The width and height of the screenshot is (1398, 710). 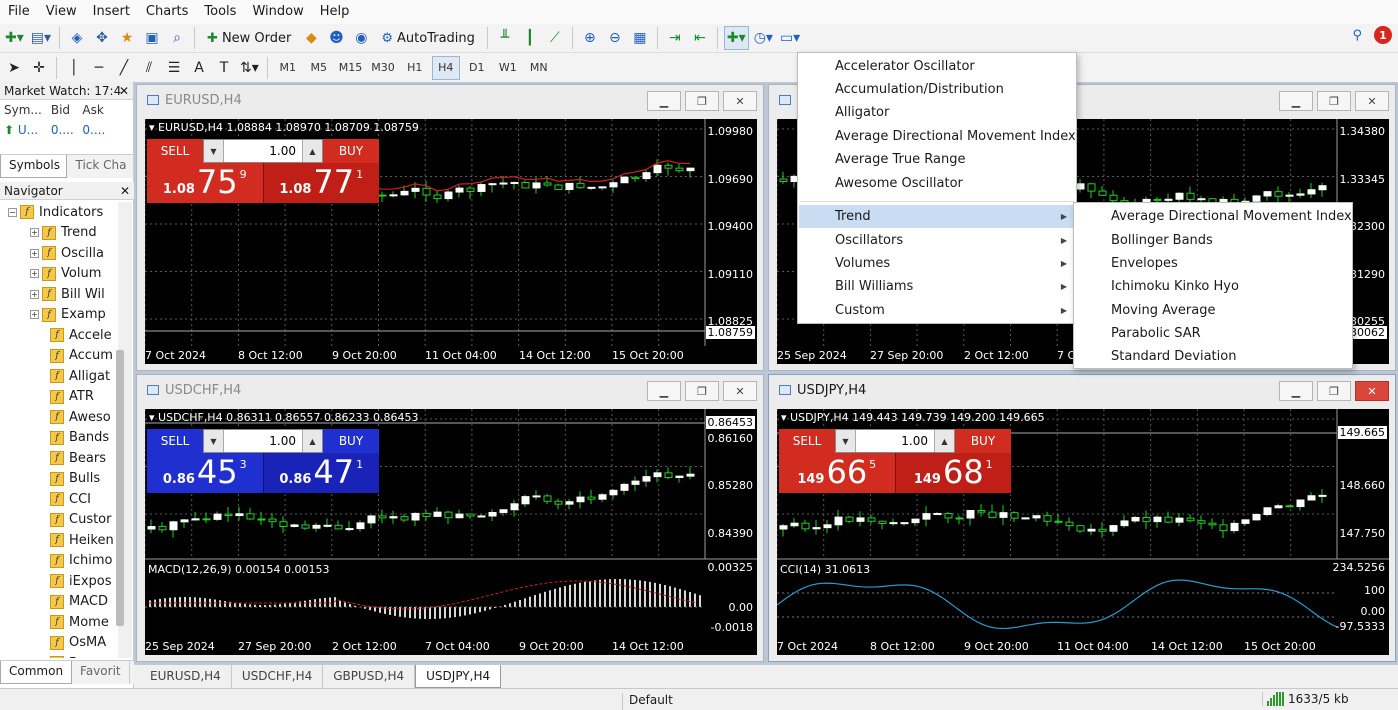 I want to click on timeframe-w1: W1, so click(x=508, y=68).